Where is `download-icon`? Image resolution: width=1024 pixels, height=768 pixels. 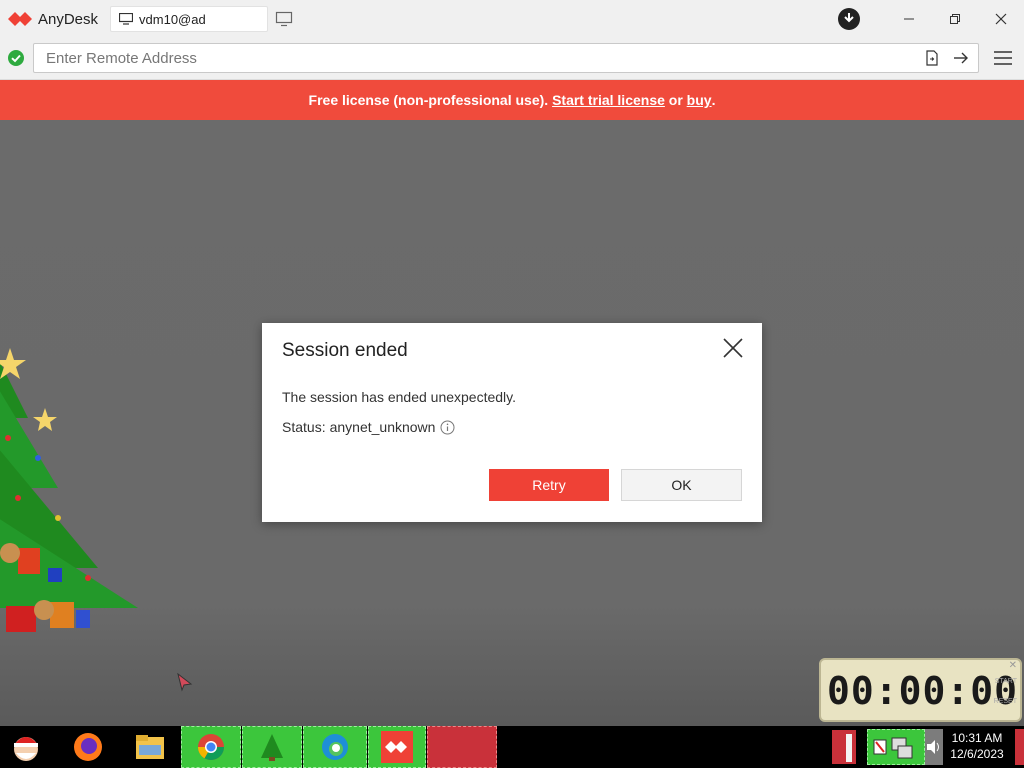 download-icon is located at coordinates (849, 19).